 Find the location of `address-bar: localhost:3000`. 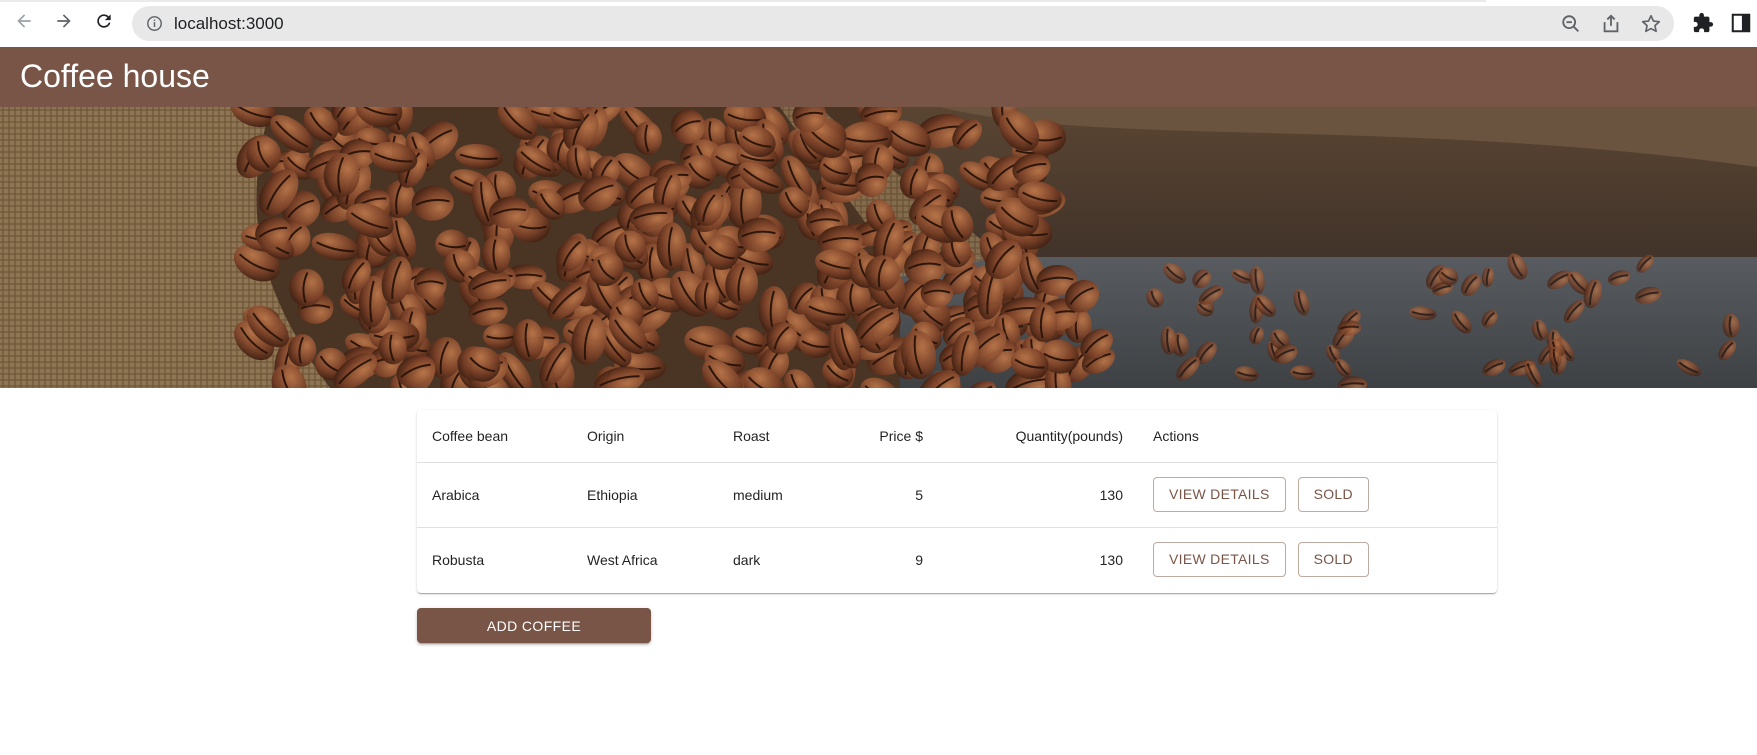

address-bar: localhost:3000 is located at coordinates (903, 23).